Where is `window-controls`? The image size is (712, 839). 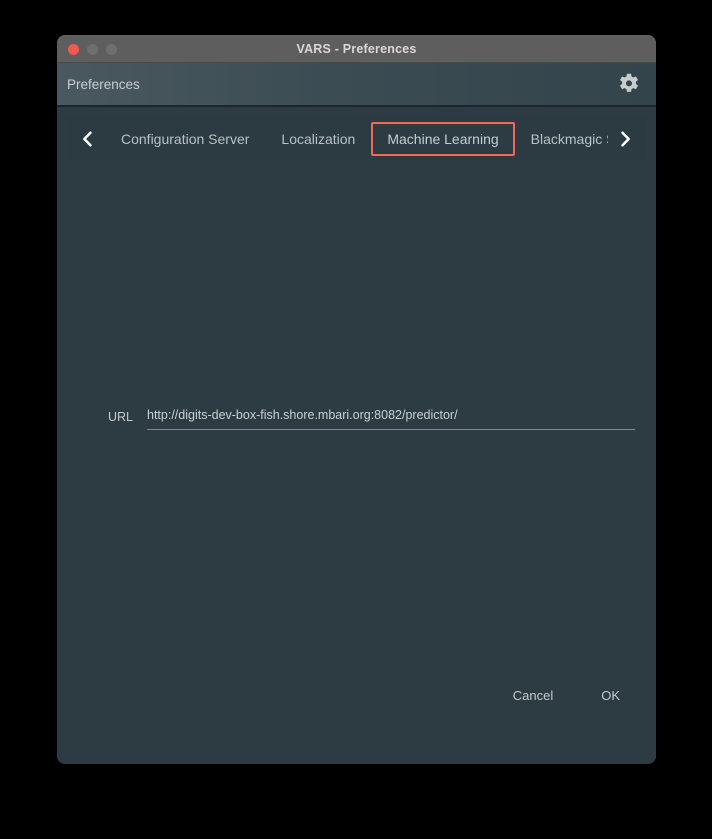
window-controls is located at coordinates (92, 49).